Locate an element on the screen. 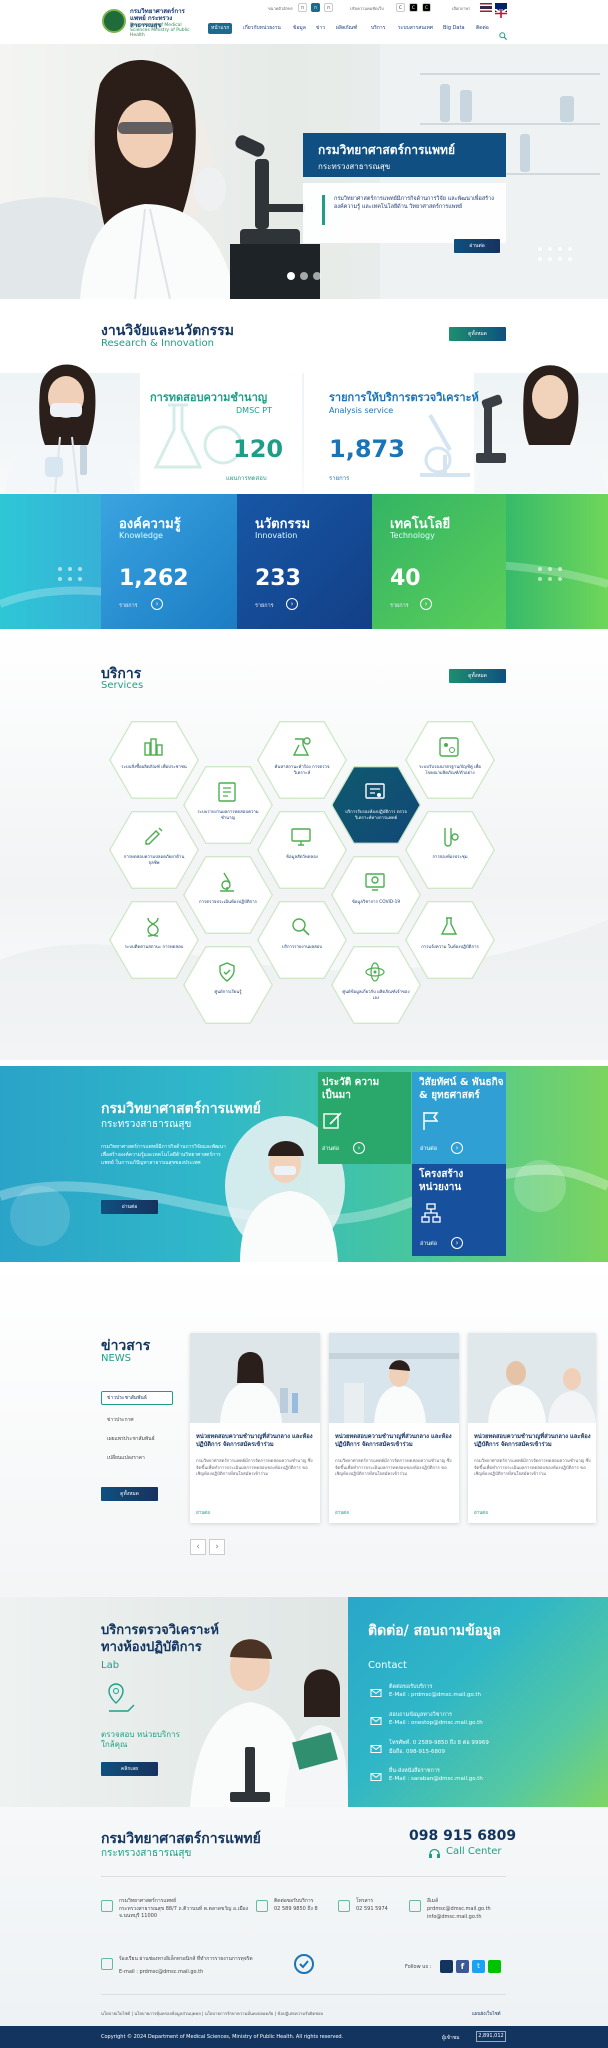  nav-contact: ติดต่อ is located at coordinates (482, 28).